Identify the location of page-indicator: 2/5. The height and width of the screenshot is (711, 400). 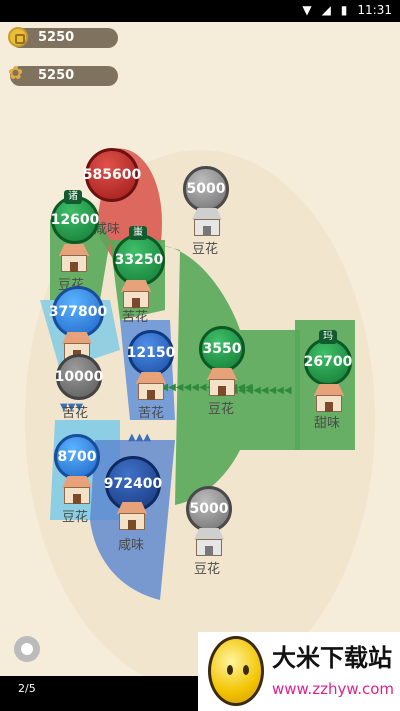
(27, 688).